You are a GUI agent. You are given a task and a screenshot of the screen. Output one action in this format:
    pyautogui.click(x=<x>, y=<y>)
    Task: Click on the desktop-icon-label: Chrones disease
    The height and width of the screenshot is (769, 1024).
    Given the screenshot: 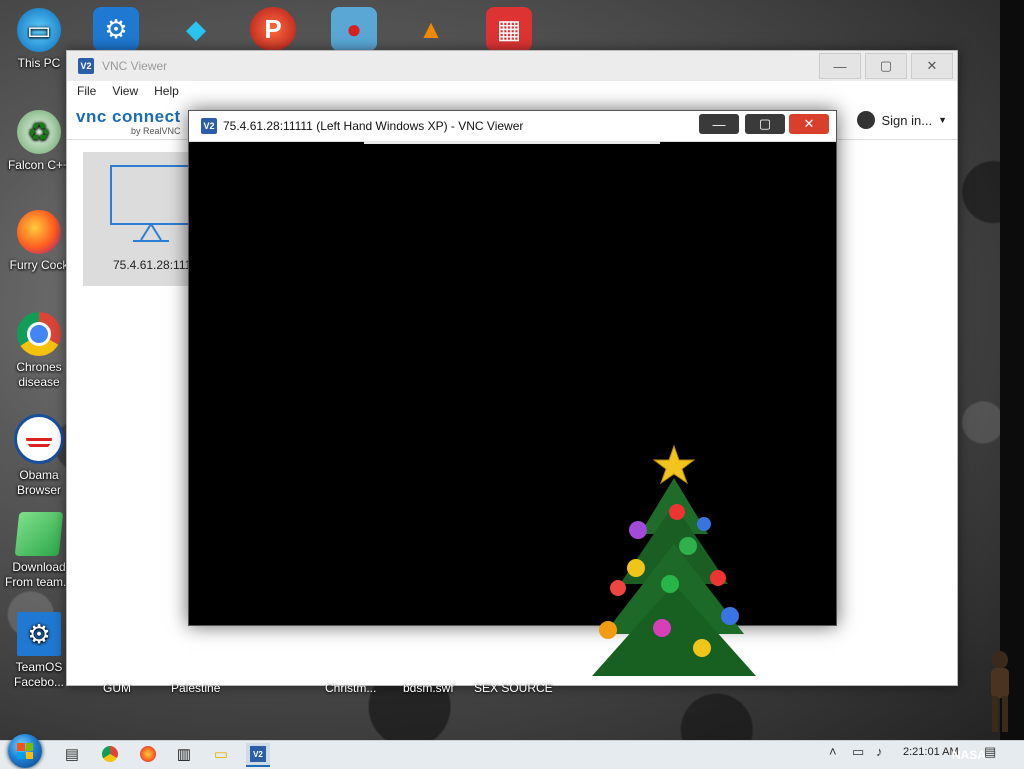 What is the action you would take?
    pyautogui.click(x=39, y=374)
    